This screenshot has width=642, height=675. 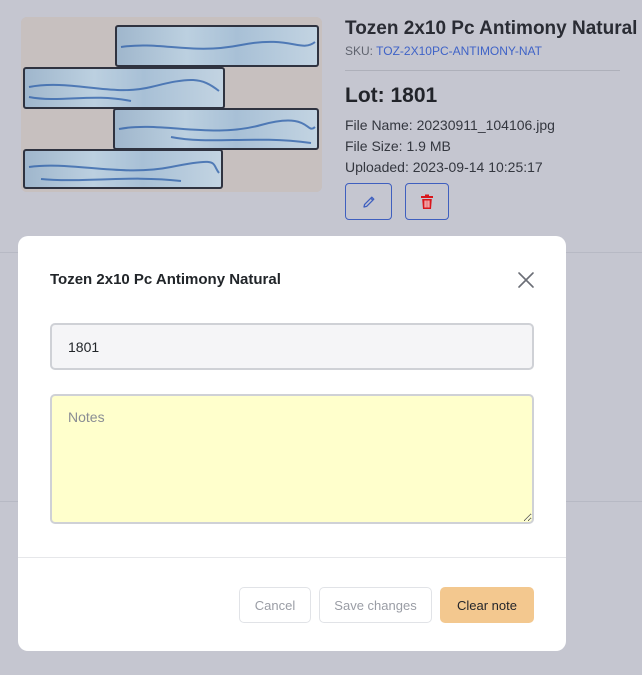 I want to click on modal-footer-divider, so click(x=292, y=557).